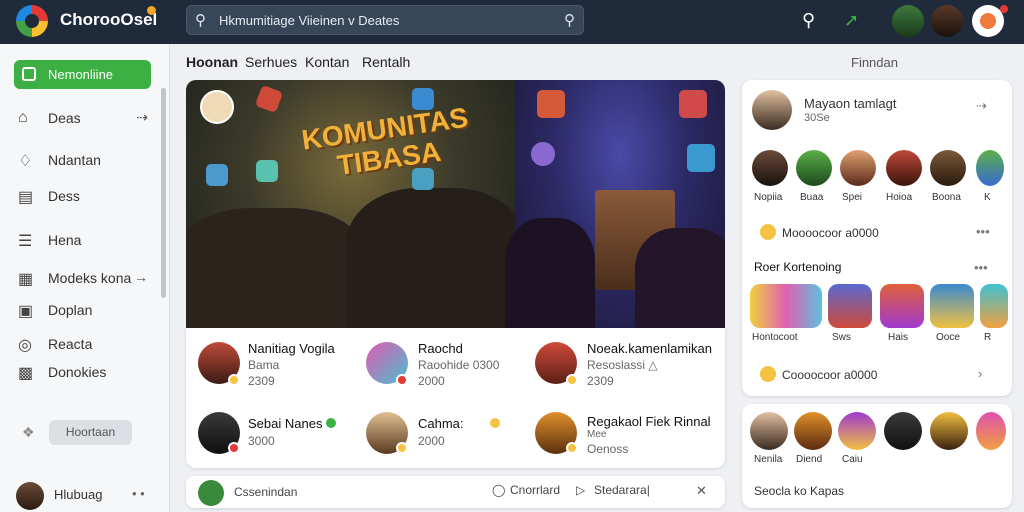  What do you see at coordinates (535, 490) in the screenshot?
I see `action-1: Cnorrlard` at bounding box center [535, 490].